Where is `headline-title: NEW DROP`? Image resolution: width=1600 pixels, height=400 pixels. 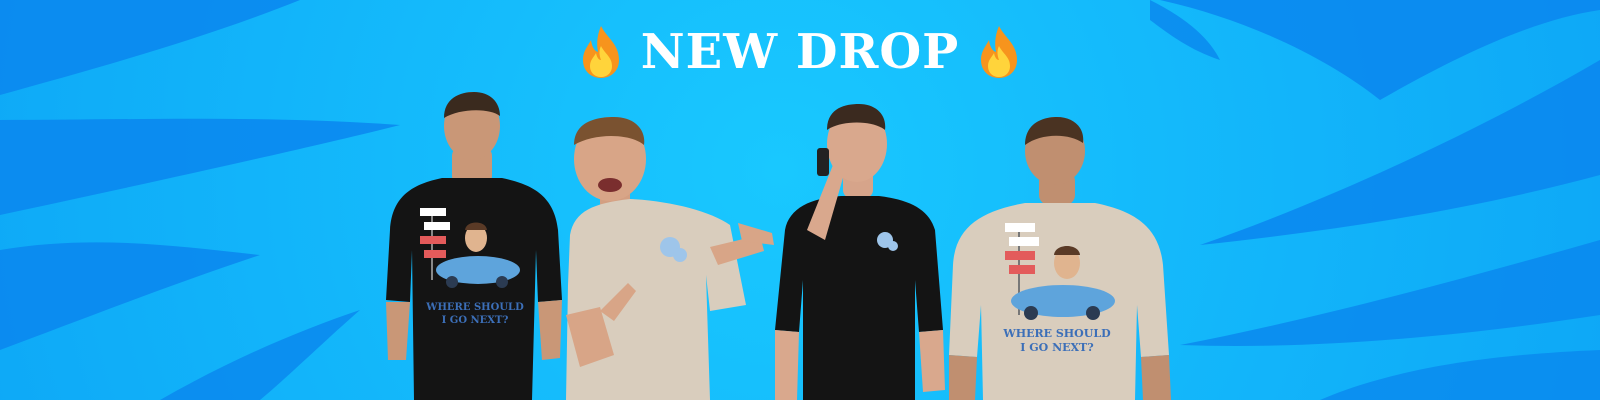
headline-title: NEW DROP is located at coordinates (800, 52).